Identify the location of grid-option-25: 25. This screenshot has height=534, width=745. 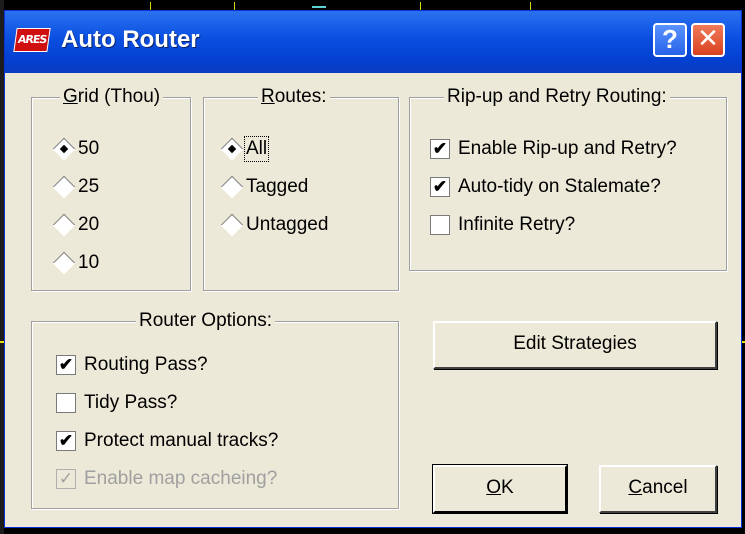
(75, 187).